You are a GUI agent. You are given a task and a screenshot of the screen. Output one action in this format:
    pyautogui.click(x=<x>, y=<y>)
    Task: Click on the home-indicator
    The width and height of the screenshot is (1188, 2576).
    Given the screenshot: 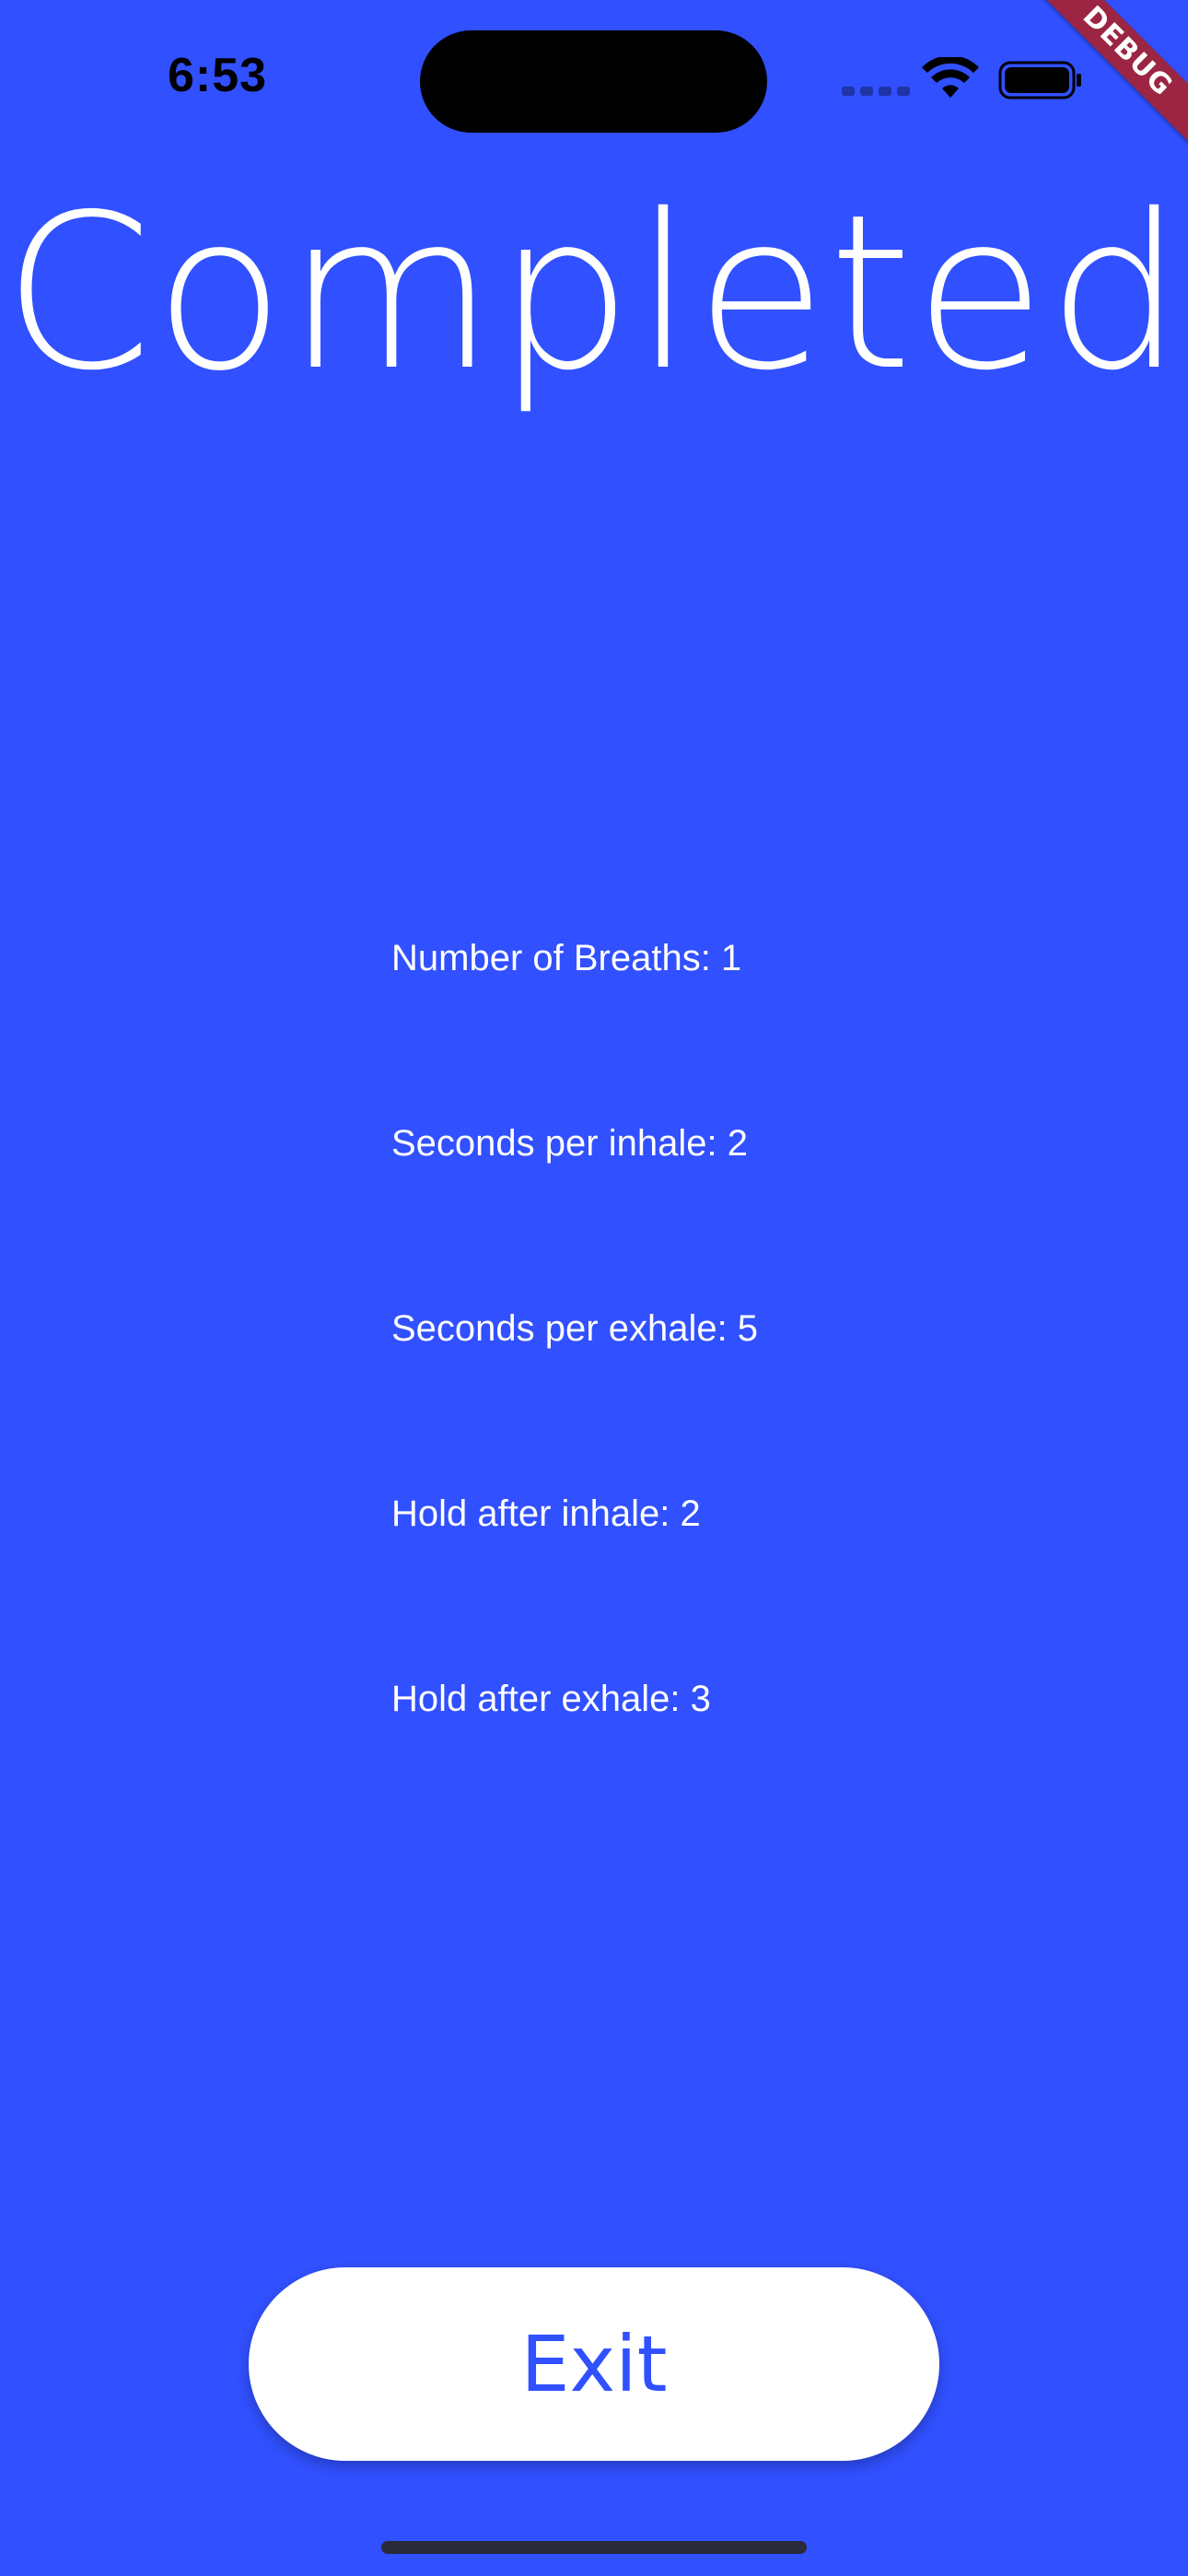 What is the action you would take?
    pyautogui.click(x=594, y=2547)
    